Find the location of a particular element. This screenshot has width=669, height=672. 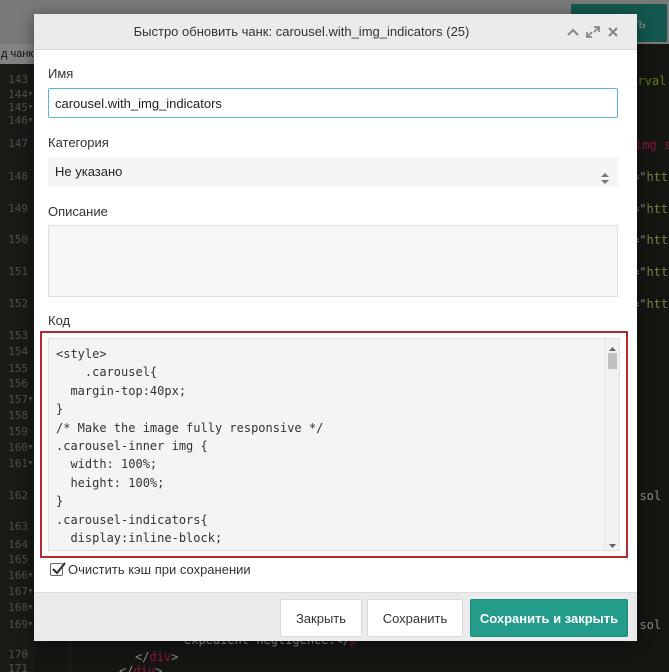

code-line: height: 100%; is located at coordinates (110, 482).